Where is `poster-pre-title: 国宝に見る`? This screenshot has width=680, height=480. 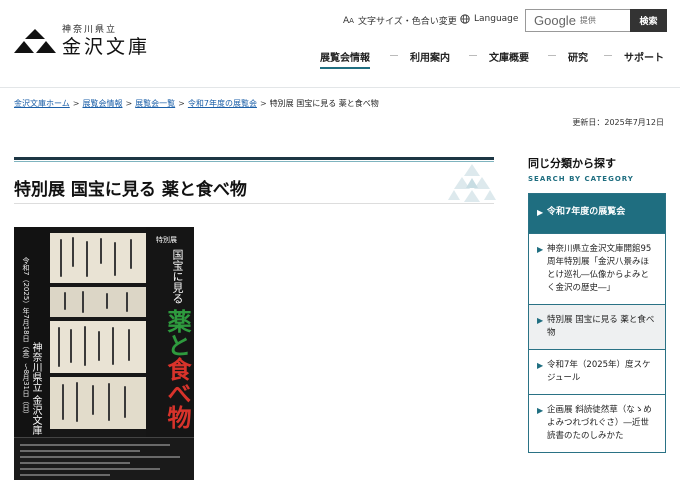 poster-pre-title: 国宝に見る is located at coordinates (177, 276).